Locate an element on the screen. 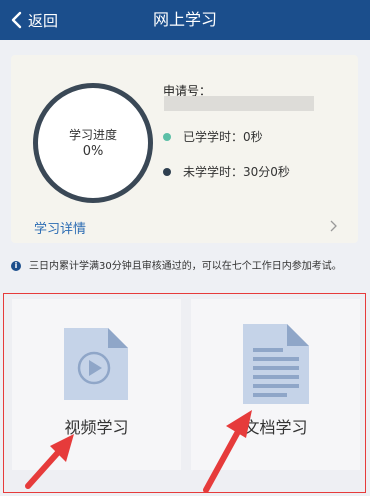 The width and height of the screenshot is (370, 496). exam-notice: i 三日内累计学满30分钟且审核通过的，可以在七个工作日内参加考试。 is located at coordinates (186, 267).